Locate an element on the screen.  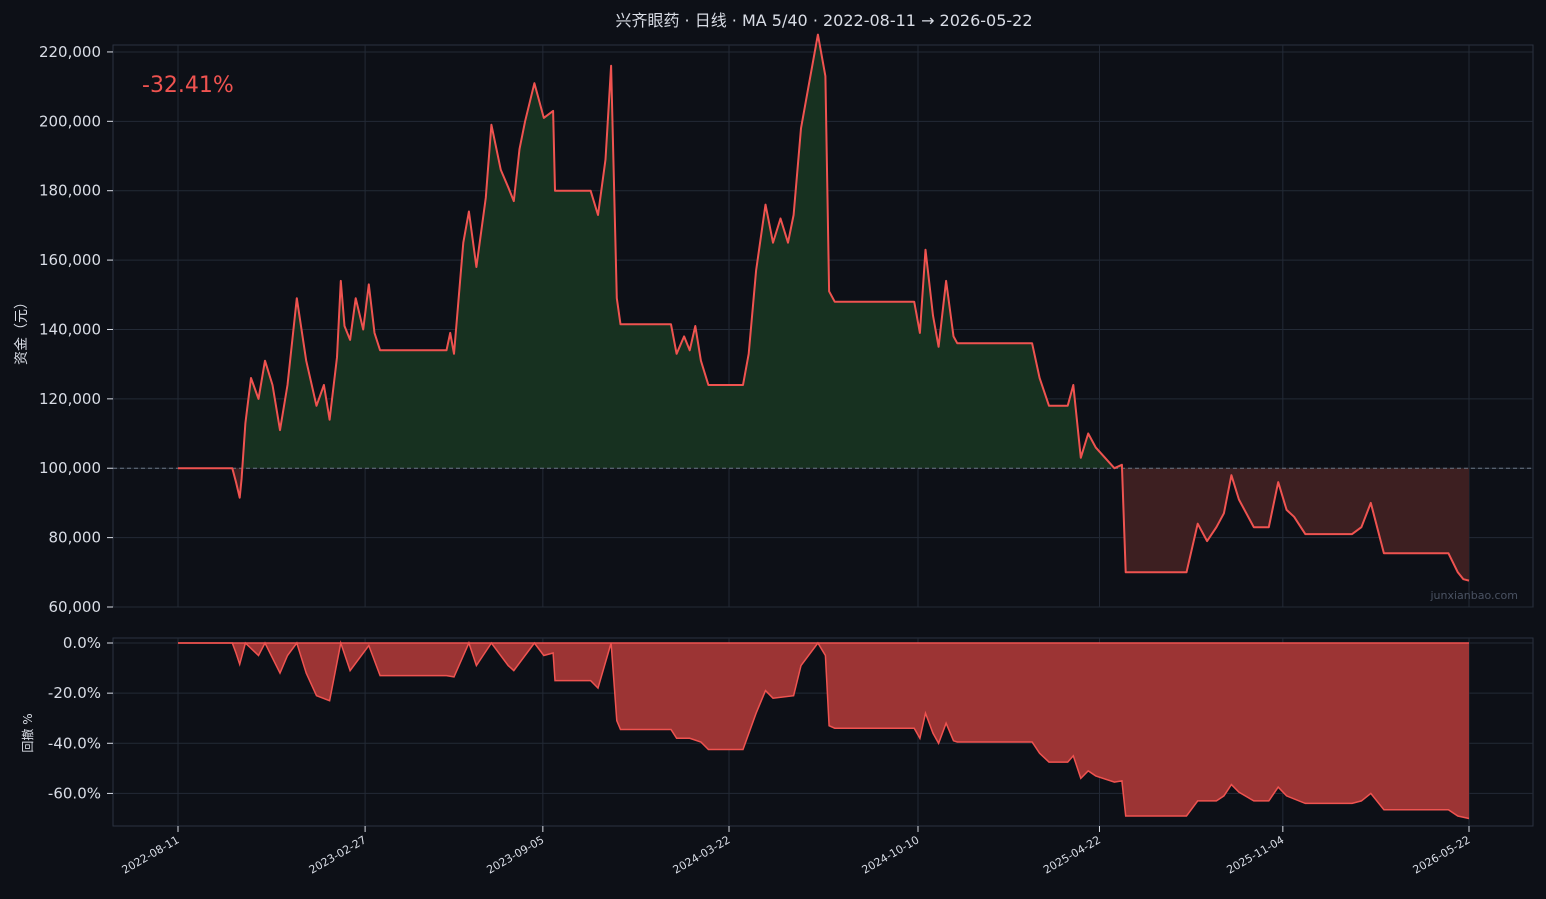
x-tick-label: 2022-08-11 is located at coordinates (151, 854).